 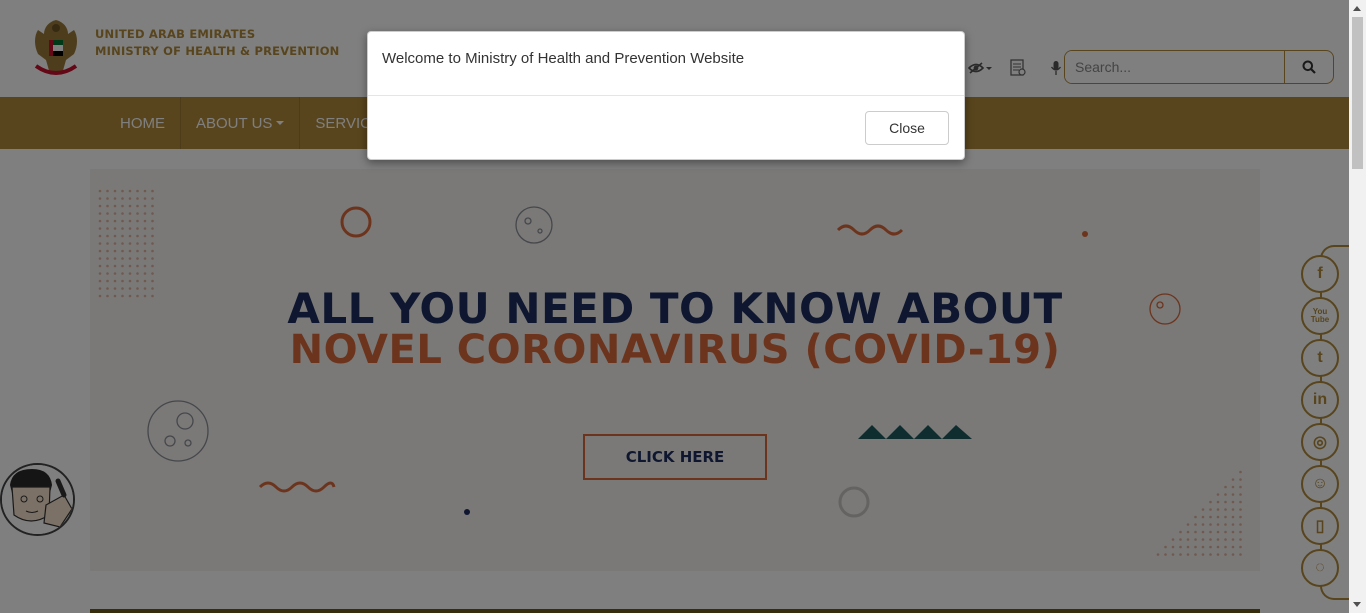 I want to click on scroll-down-arrow, so click(x=1357, y=604).